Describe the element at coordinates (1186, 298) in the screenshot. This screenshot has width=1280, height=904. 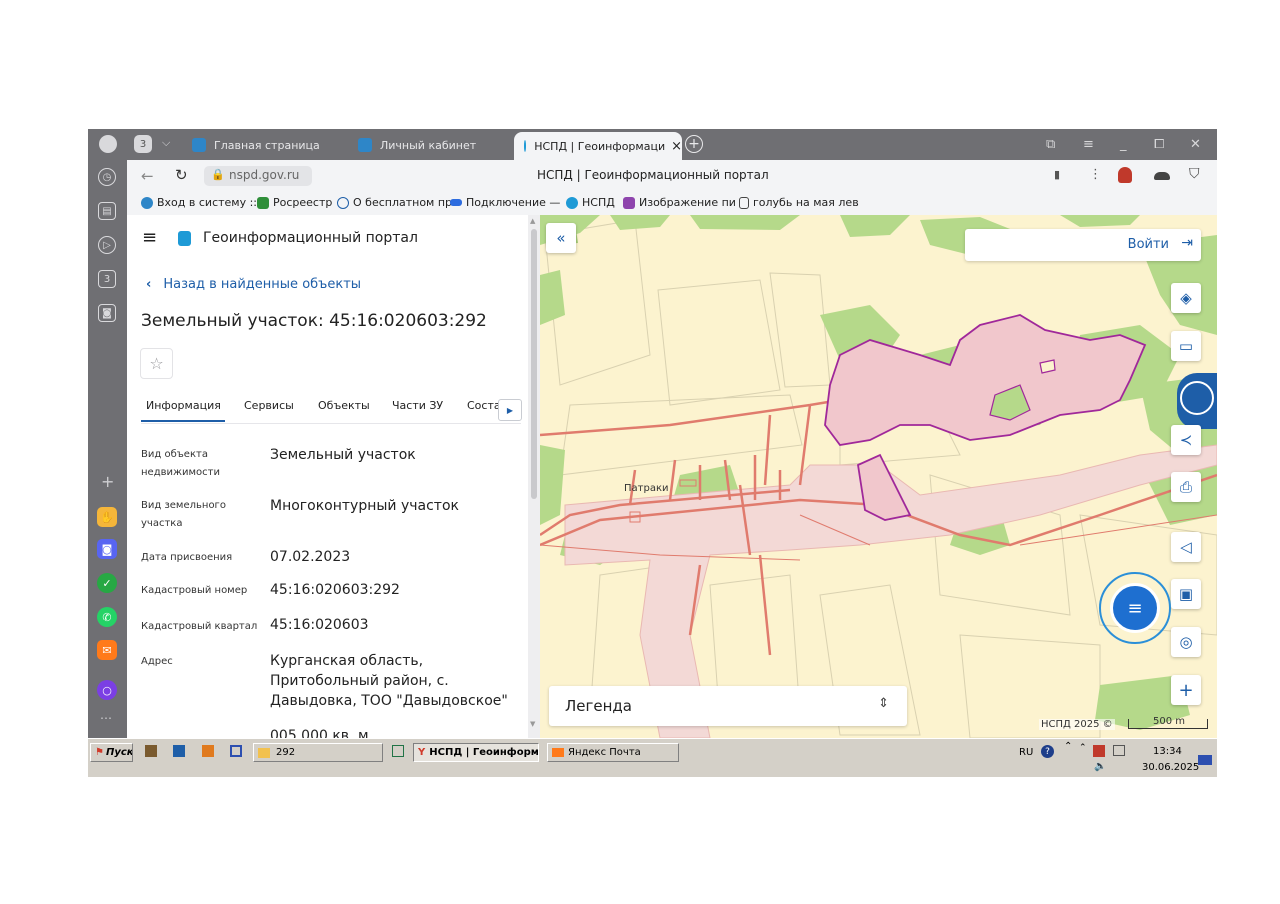
I see `layers-icon: ◈` at that location.